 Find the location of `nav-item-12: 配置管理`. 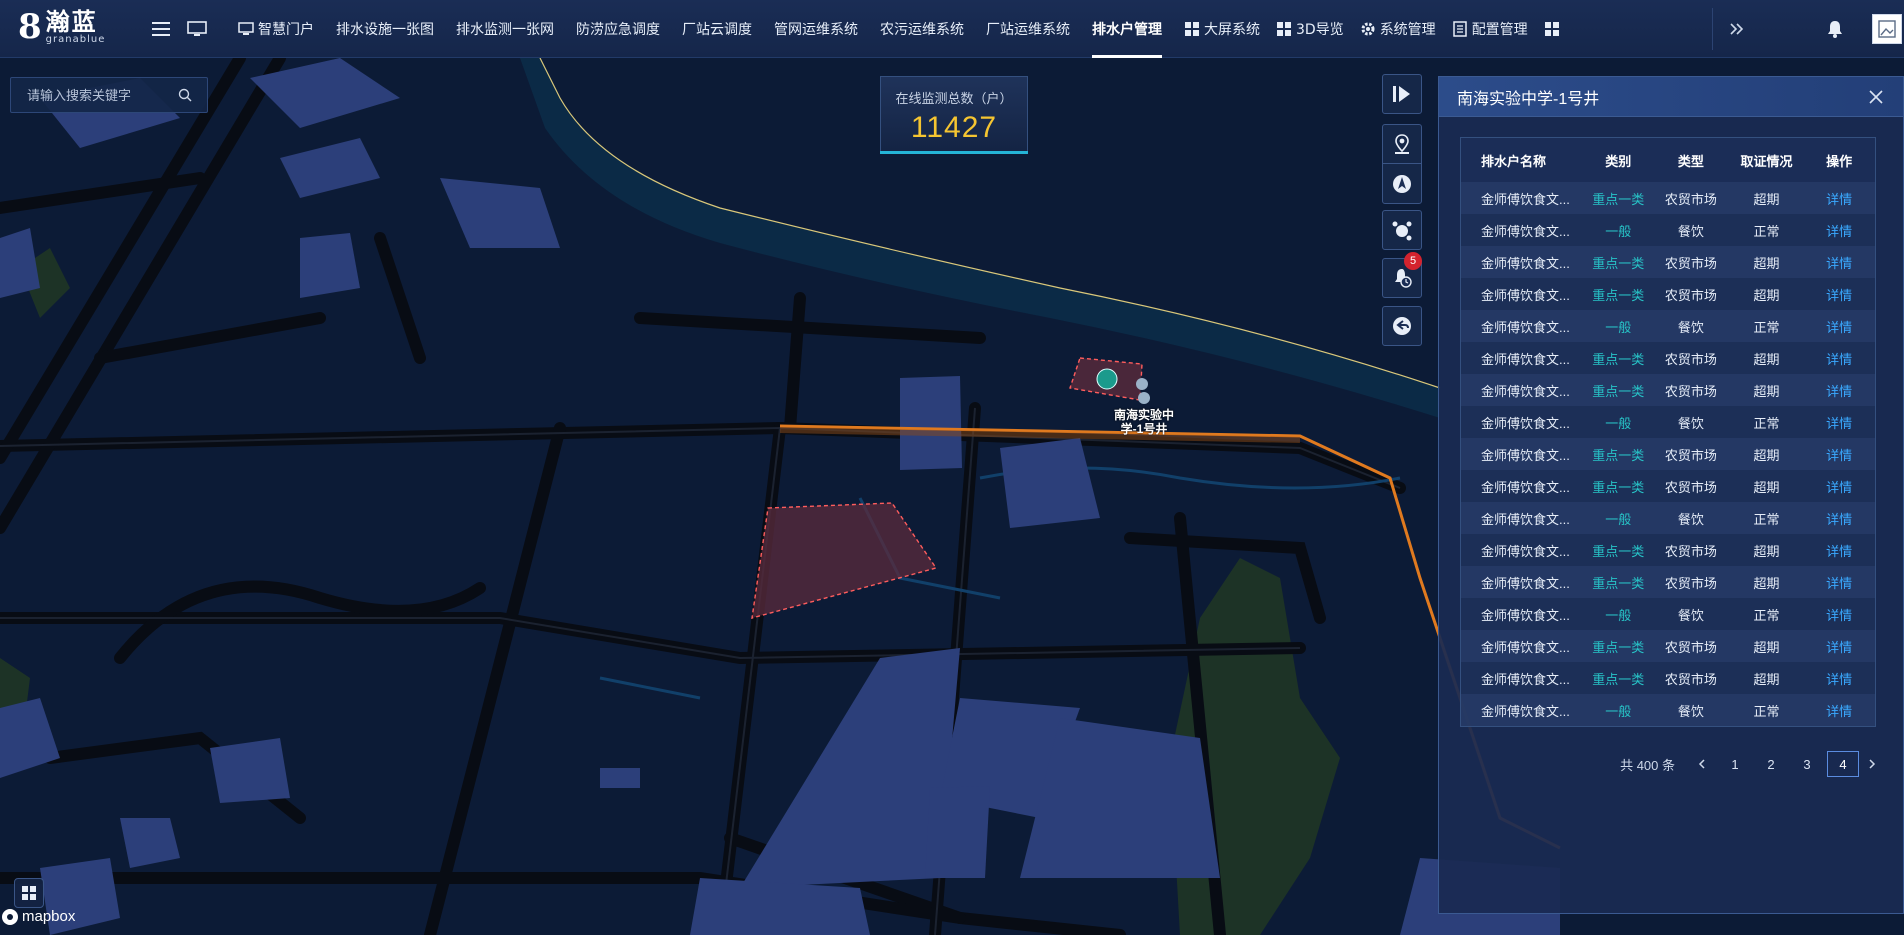

nav-item-12: 配置管理 is located at coordinates (1490, 29).